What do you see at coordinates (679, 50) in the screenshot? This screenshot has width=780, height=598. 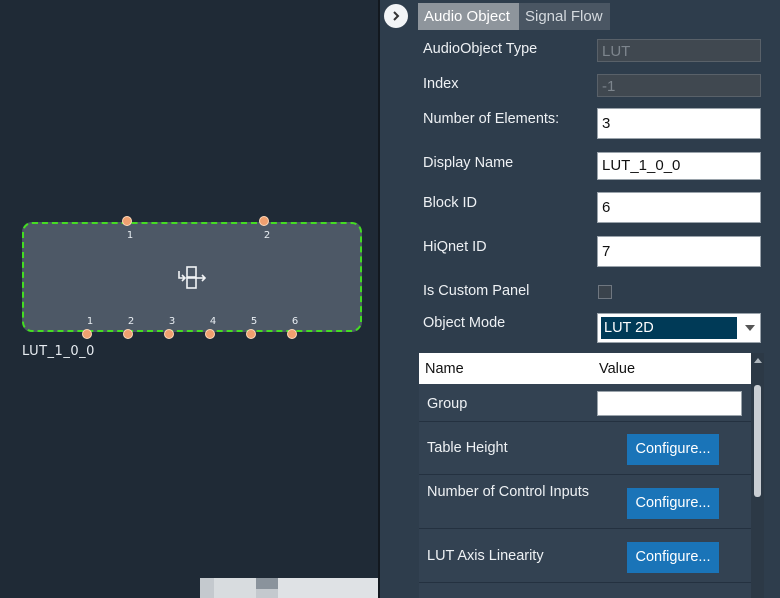 I see `audioobject-type-field: LUT` at bounding box center [679, 50].